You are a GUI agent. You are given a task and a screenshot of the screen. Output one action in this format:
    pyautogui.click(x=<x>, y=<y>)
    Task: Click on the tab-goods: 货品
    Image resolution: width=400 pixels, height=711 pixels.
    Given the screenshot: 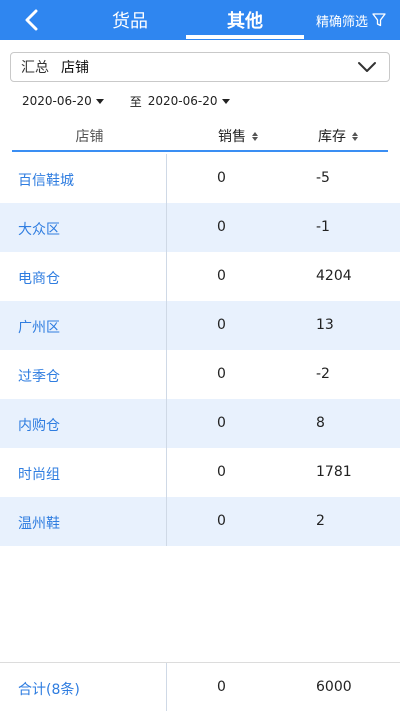 What is the action you would take?
    pyautogui.click(x=130, y=20)
    